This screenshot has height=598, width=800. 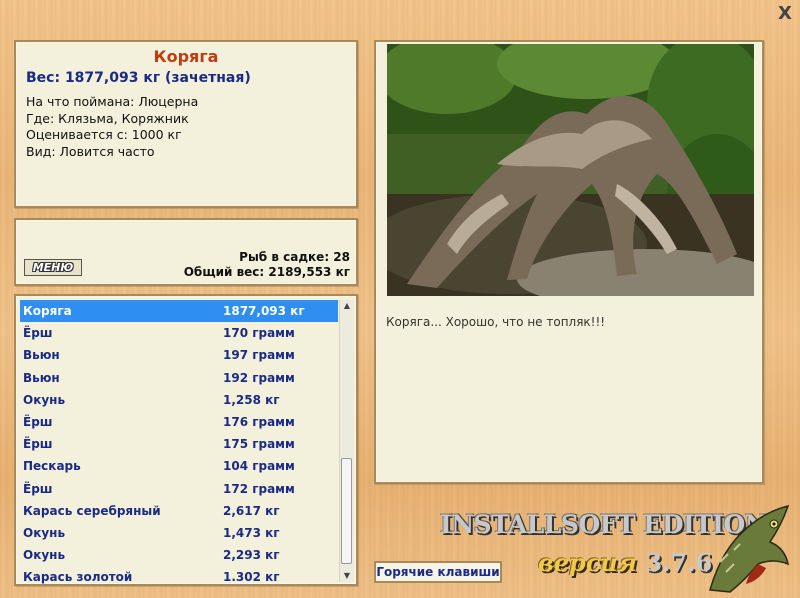 What do you see at coordinates (179, 378) in the screenshot?
I see `list-item: Вьюн 192 грамм` at bounding box center [179, 378].